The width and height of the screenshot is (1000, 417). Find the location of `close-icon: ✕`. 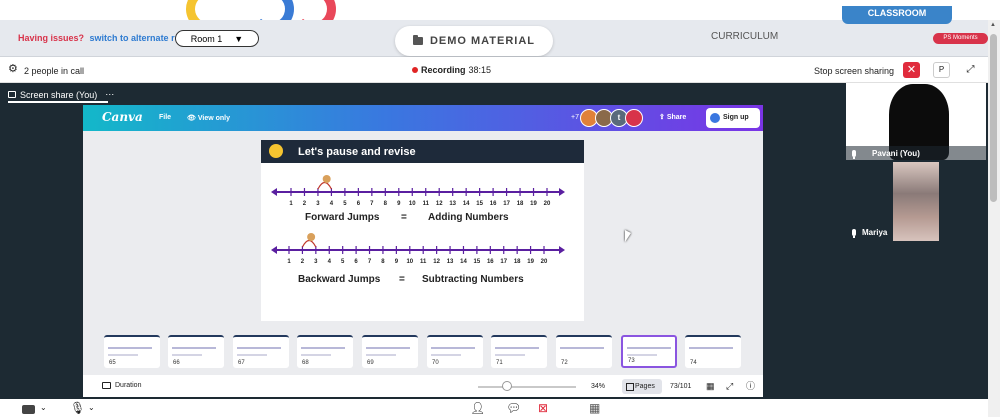

close-icon: ✕ is located at coordinates (911, 70).